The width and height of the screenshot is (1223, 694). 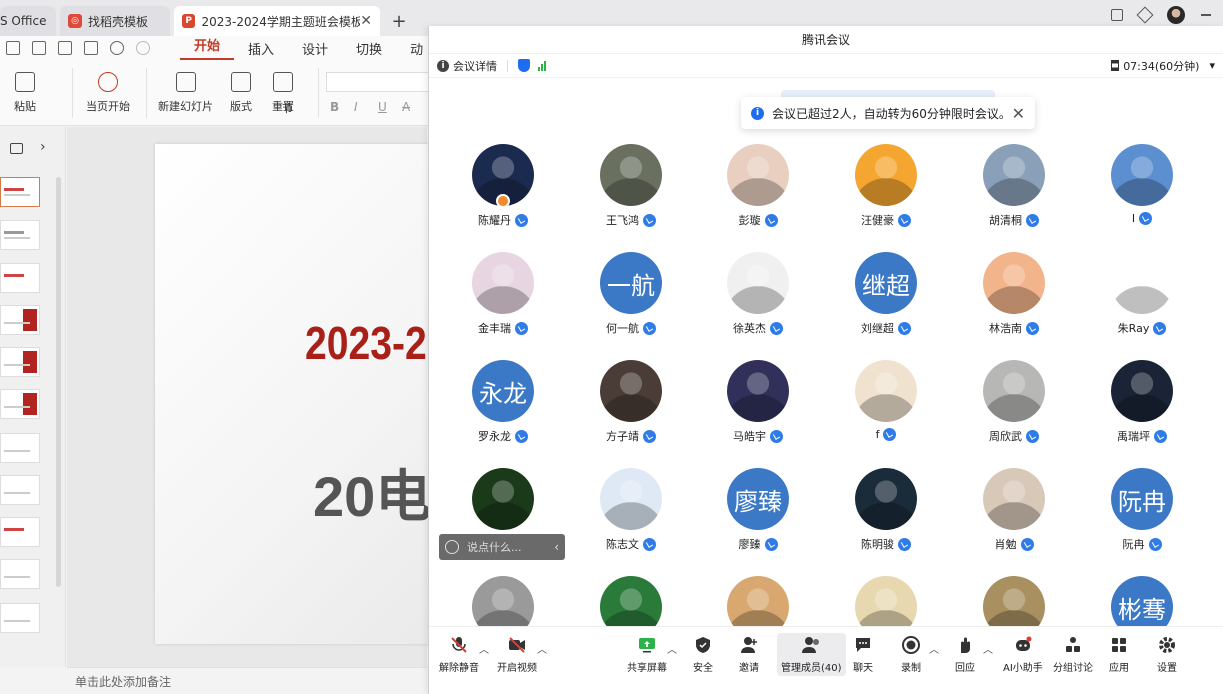 What do you see at coordinates (1142, 198) in the screenshot?
I see `participant-tile: I` at bounding box center [1142, 198].